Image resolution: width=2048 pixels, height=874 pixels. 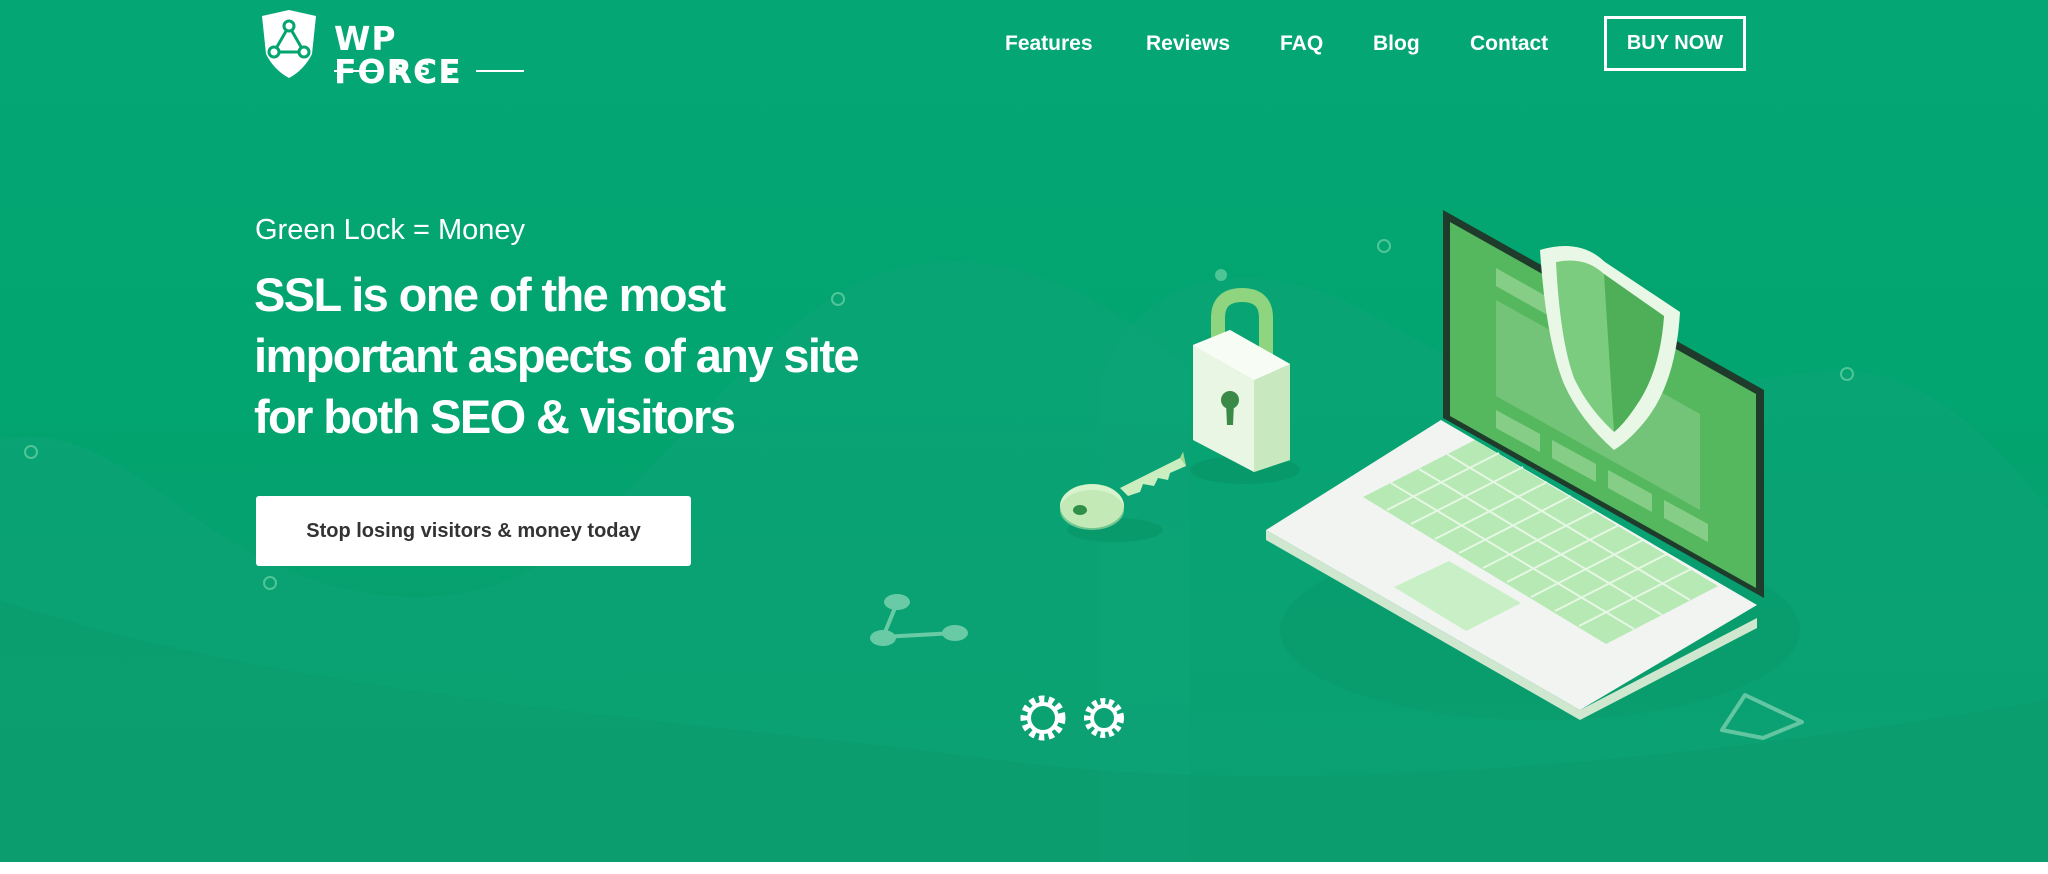 I want to click on padlock-icon, so click(x=1245, y=385).